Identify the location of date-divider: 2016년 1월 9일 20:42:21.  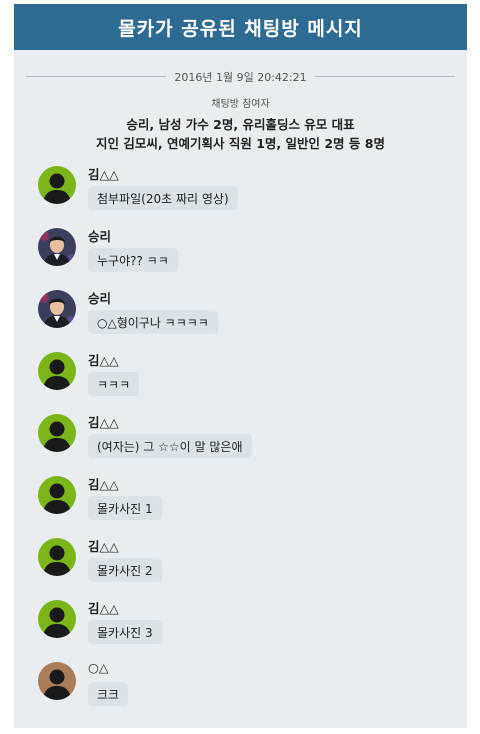
(240, 77).